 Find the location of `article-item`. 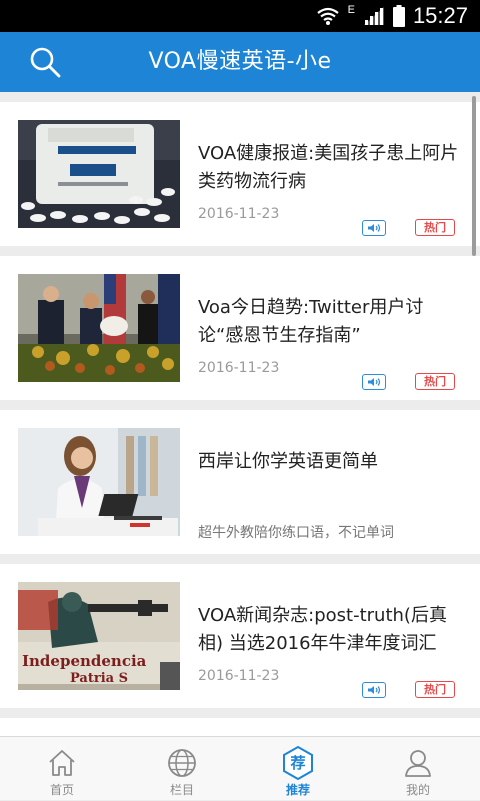

article-item is located at coordinates (240, 727).